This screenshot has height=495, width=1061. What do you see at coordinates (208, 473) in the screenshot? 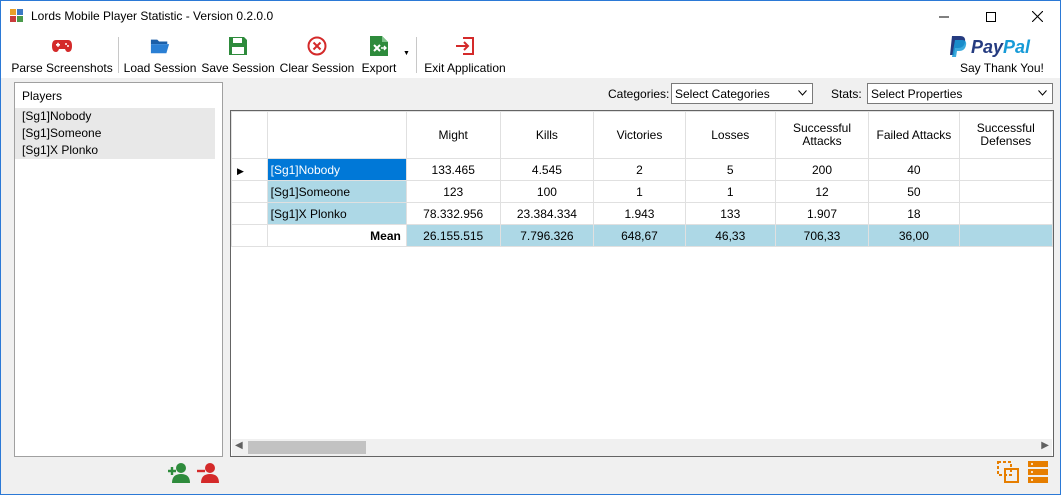
I see `remove-player-icon` at bounding box center [208, 473].